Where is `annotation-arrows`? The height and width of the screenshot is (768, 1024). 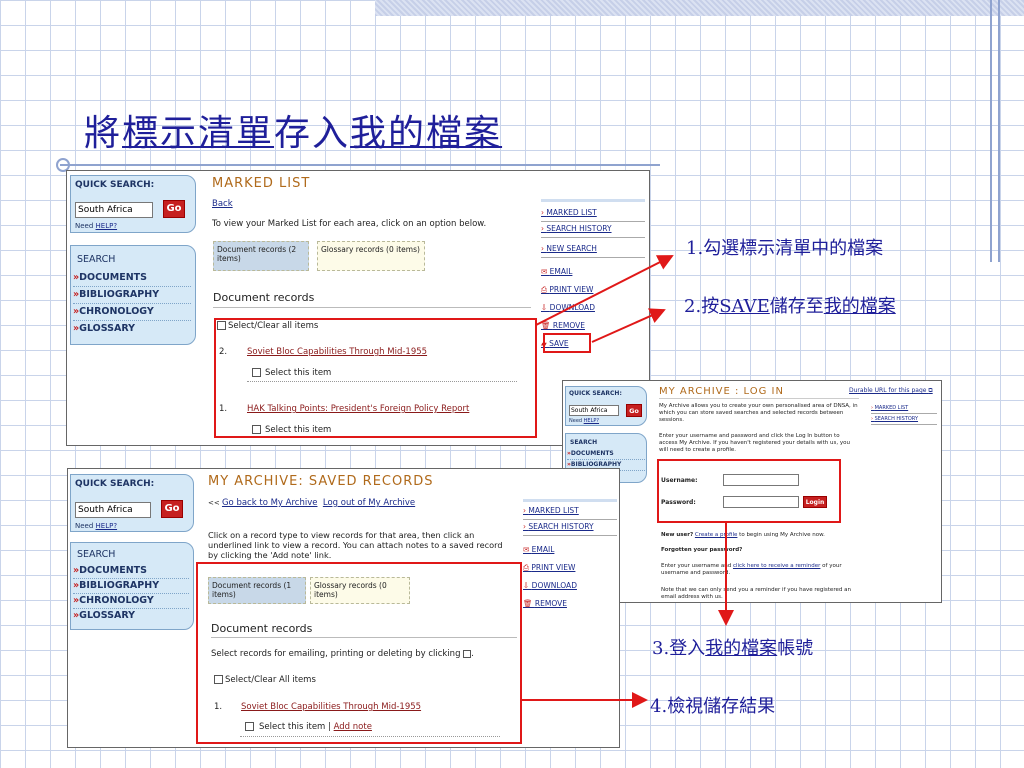 annotation-arrows is located at coordinates (628, 481).